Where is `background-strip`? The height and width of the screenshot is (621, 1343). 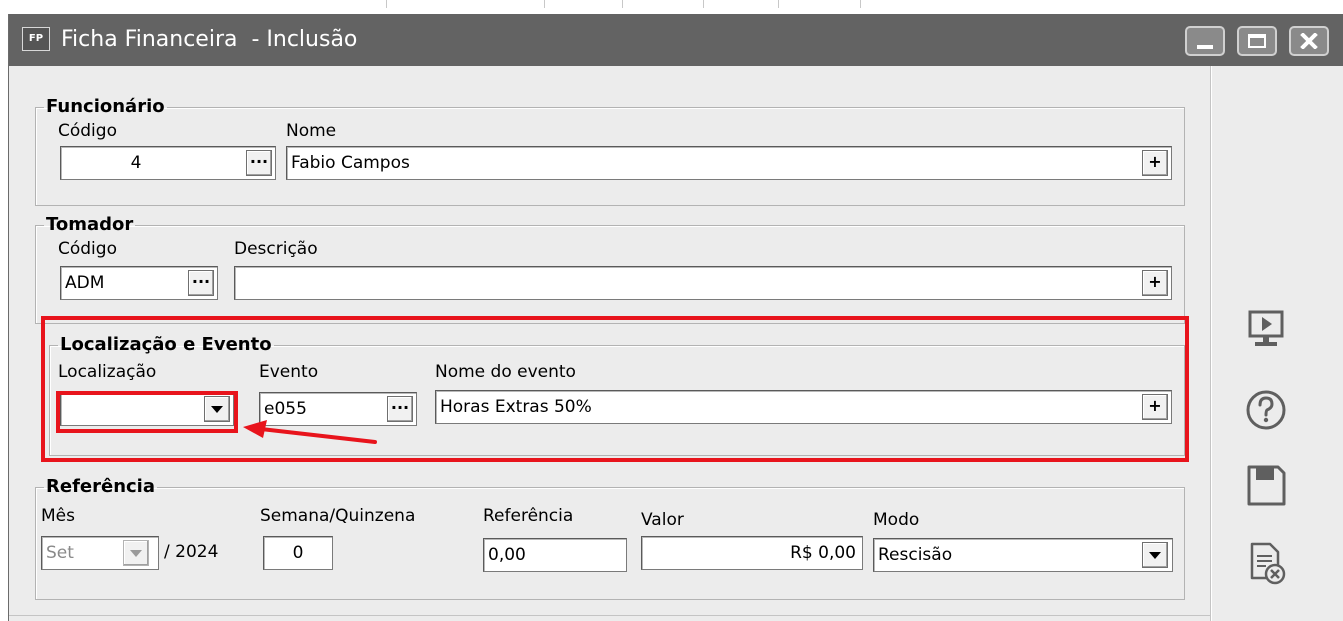 background-strip is located at coordinates (671, 7).